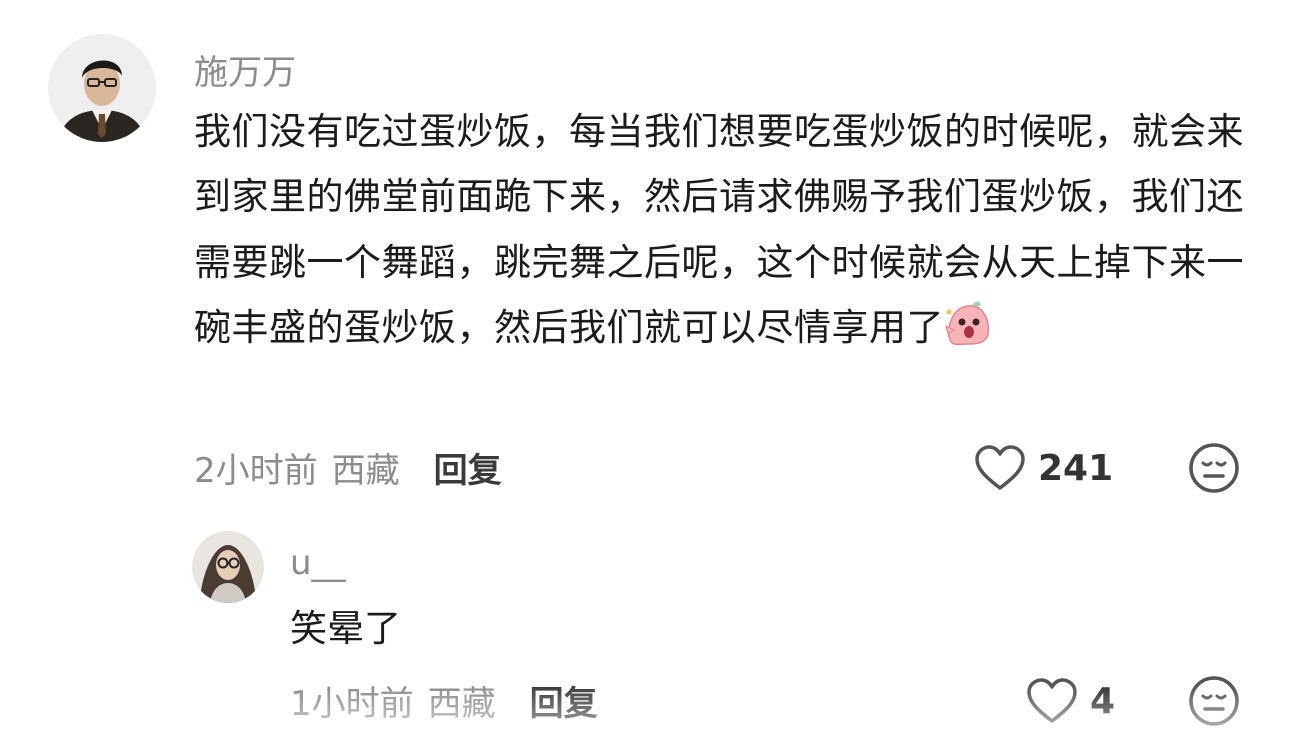 This screenshot has width=1290, height=755. I want to click on avatar-woman-with-glasses-icon, so click(228, 567).